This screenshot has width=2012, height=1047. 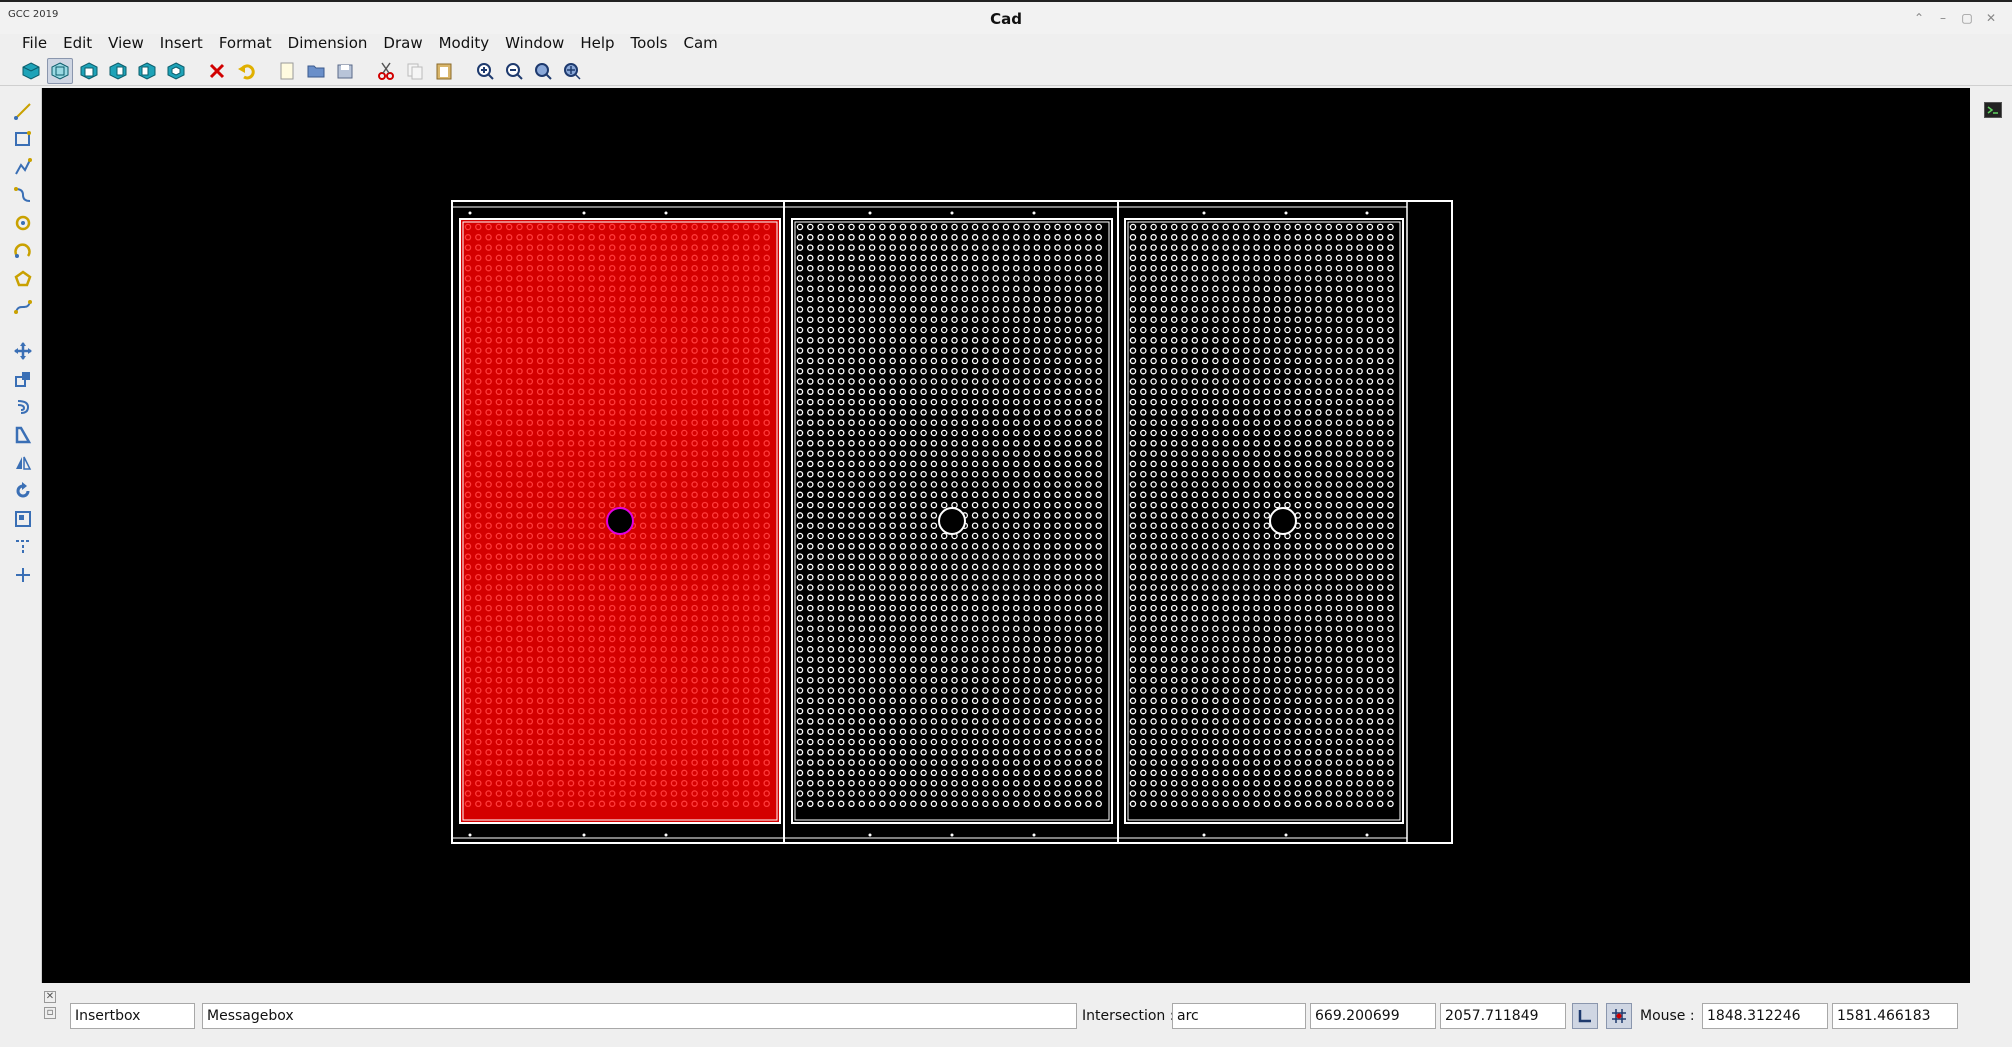 What do you see at coordinates (700, 44) in the screenshot?
I see `menu-cam: Cam` at bounding box center [700, 44].